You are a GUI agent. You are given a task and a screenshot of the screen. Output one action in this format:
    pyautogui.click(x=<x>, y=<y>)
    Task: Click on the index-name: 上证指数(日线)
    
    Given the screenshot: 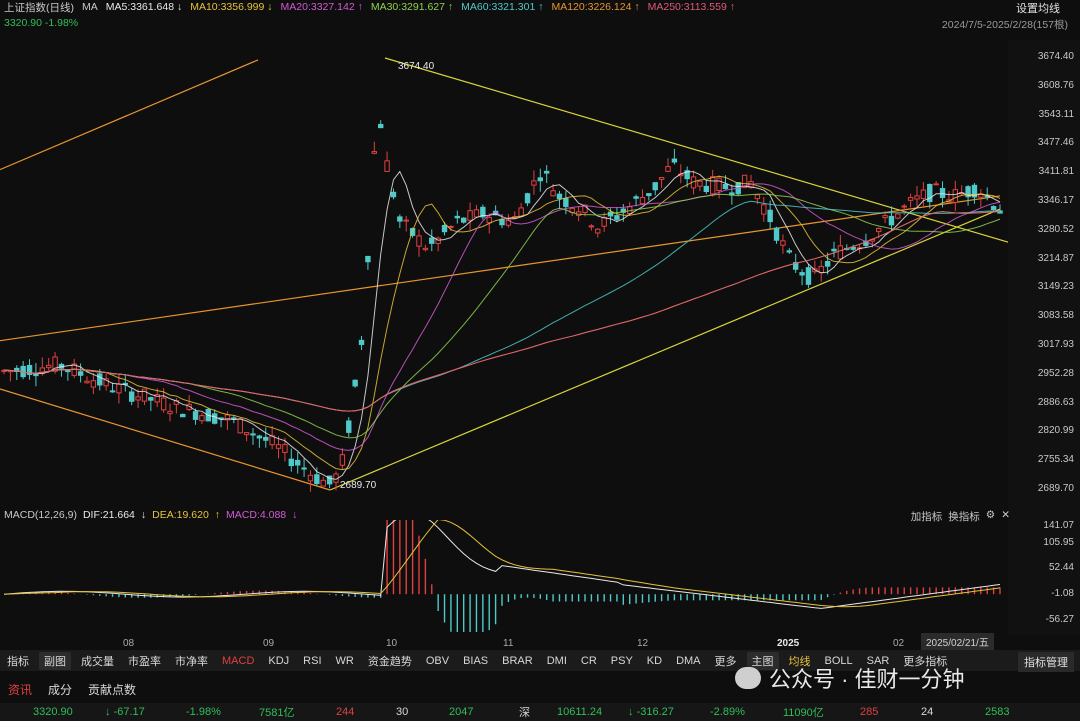 What is the action you would take?
    pyautogui.click(x=39, y=7)
    